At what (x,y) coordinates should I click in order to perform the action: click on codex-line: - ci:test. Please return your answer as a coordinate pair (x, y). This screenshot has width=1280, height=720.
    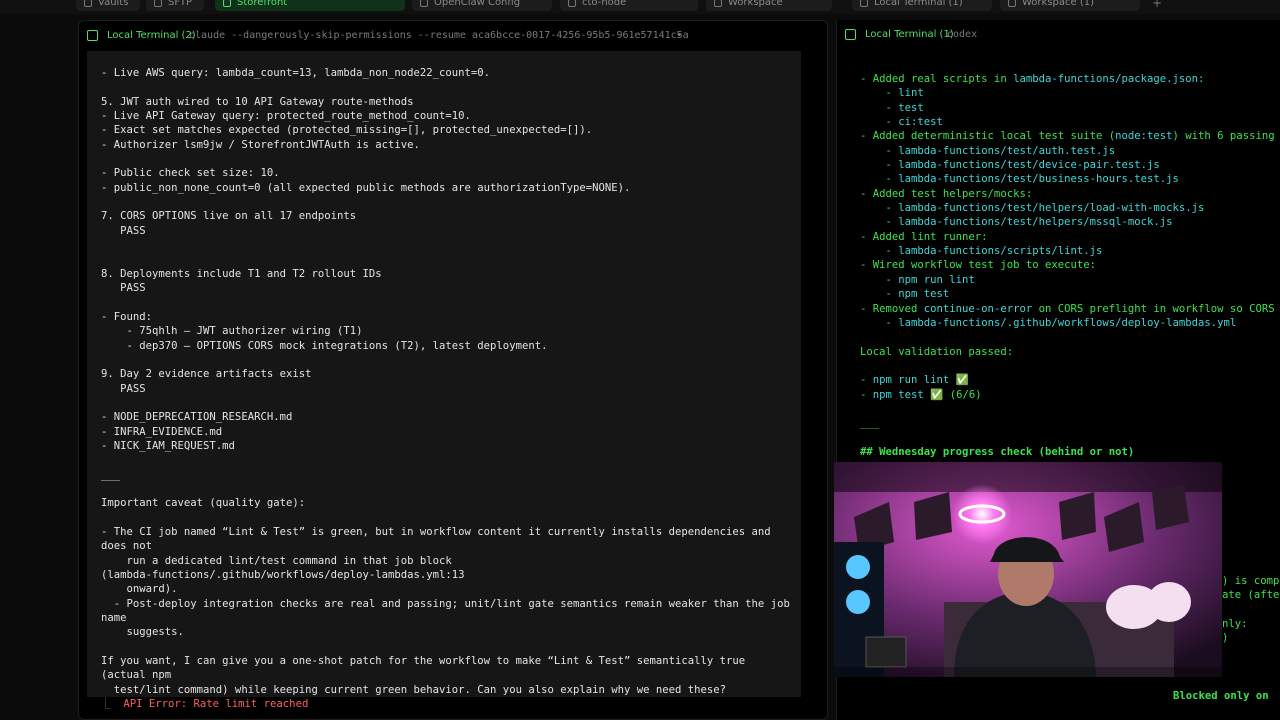
    Looking at the image, I should click on (901, 122).